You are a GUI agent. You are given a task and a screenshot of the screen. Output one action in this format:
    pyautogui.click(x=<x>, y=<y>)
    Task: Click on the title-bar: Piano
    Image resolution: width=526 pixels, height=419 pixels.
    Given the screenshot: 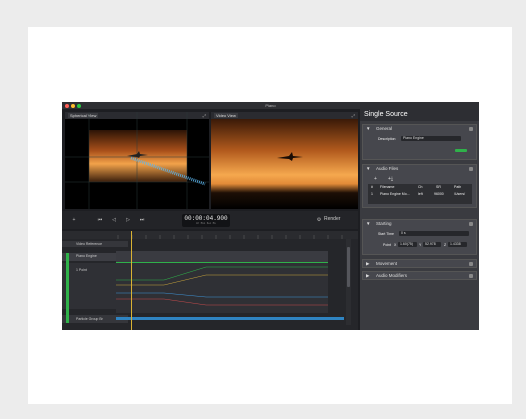 What is the action you would take?
    pyautogui.click(x=270, y=105)
    